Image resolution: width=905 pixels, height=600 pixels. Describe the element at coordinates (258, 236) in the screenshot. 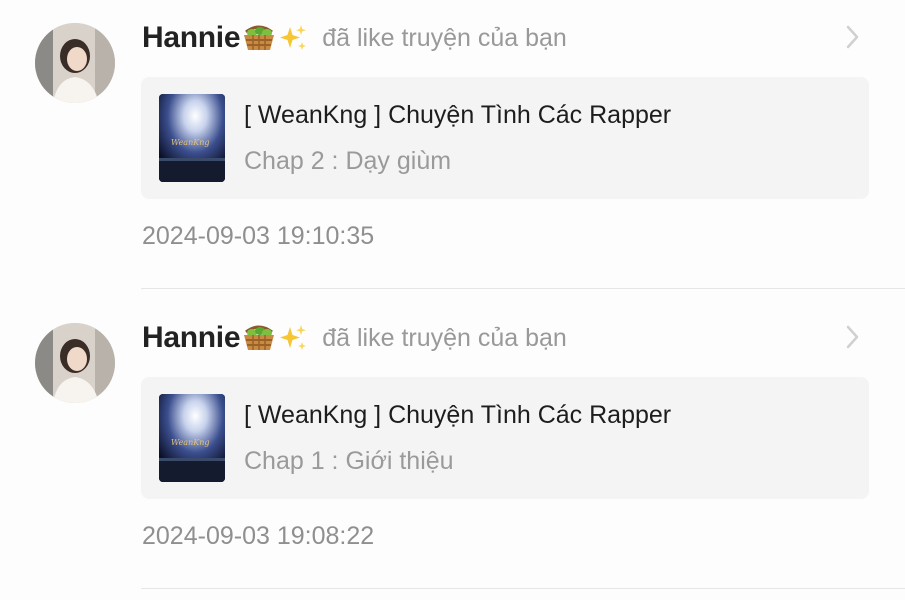

I see `timestamp: 2024-09-03 19:10:35` at that location.